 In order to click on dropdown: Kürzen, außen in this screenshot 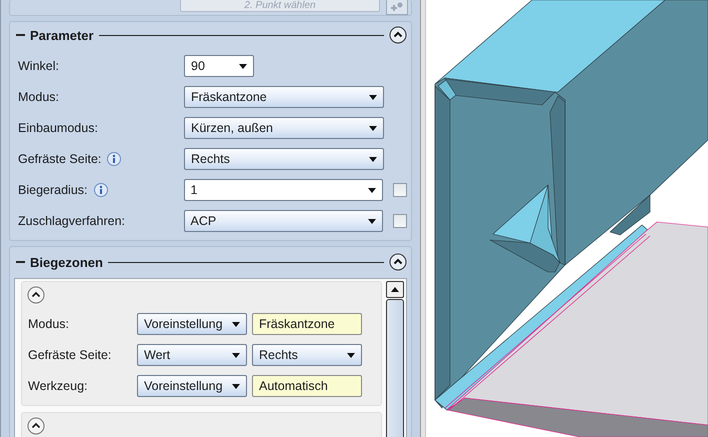, I will do `click(284, 128)`.